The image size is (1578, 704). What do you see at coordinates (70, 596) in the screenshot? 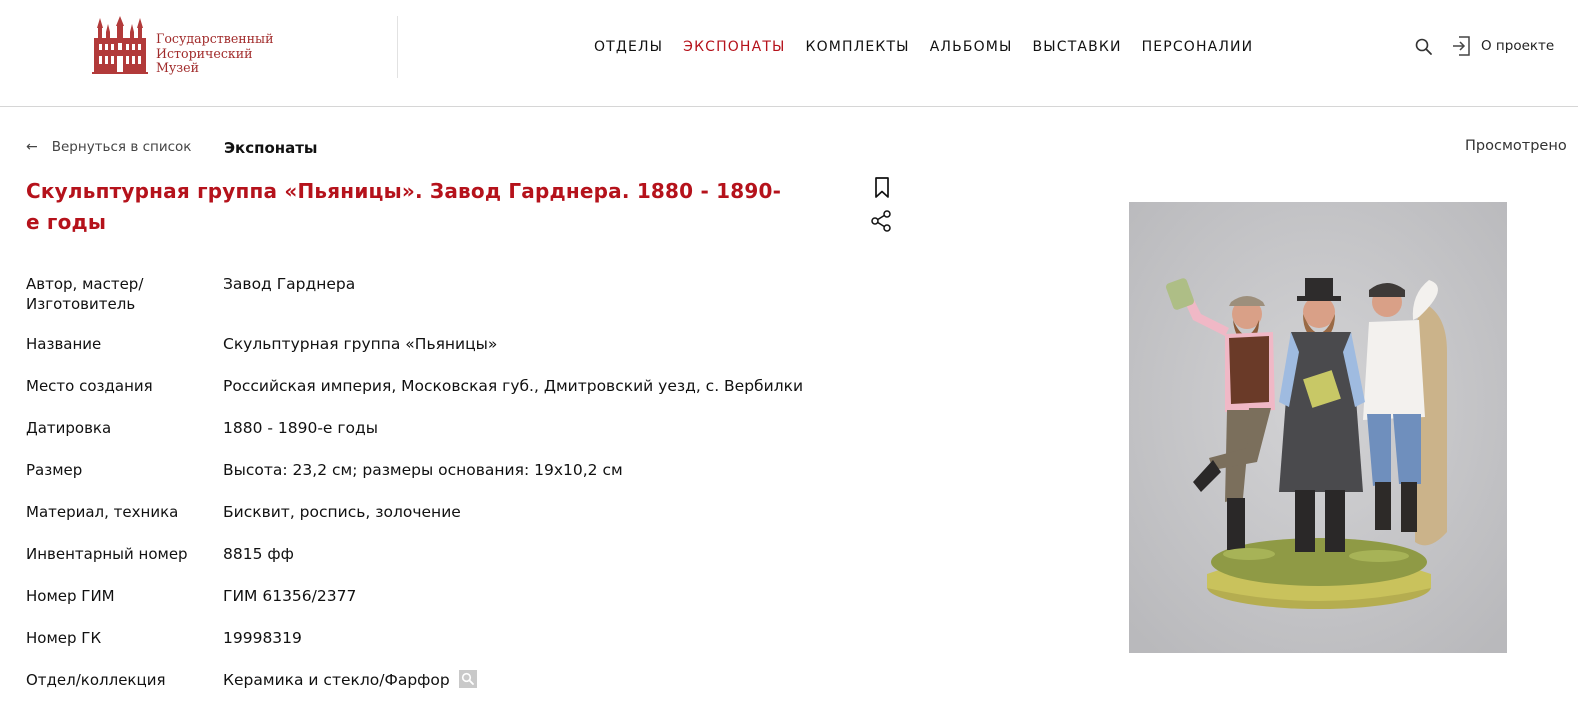
I see `detail-label: Номер ГИМ` at bounding box center [70, 596].